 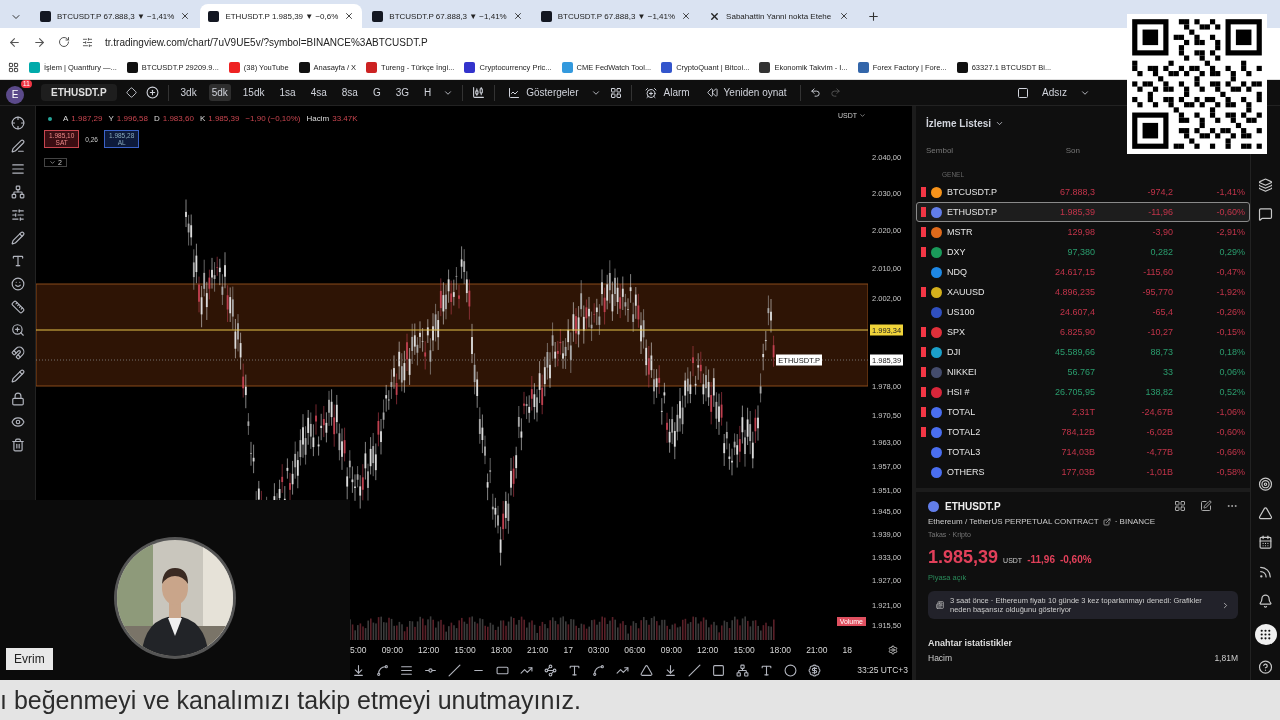 I want to click on watchlist-row: TOTAL3 714,03B -4,77B -0,66%, so click(x=1083, y=452).